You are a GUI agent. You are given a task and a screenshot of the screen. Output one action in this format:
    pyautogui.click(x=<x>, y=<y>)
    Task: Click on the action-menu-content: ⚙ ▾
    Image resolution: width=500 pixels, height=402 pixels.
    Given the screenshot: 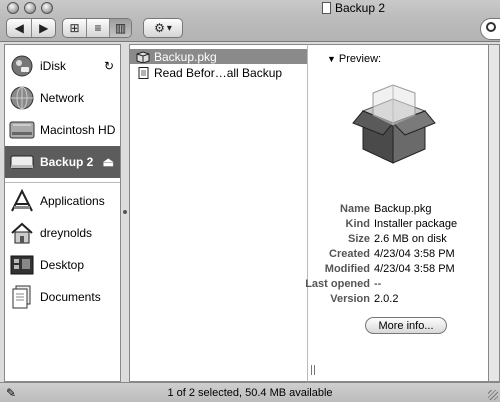 What is the action you would take?
    pyautogui.click(x=163, y=28)
    